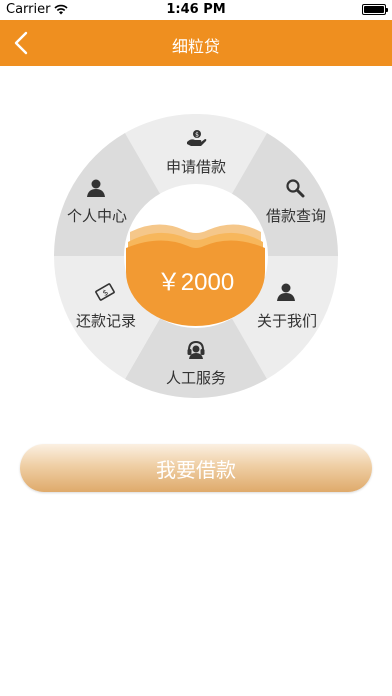 The width and height of the screenshot is (392, 696). What do you see at coordinates (97, 216) in the screenshot?
I see `menu-profile-label: 个人中心` at bounding box center [97, 216].